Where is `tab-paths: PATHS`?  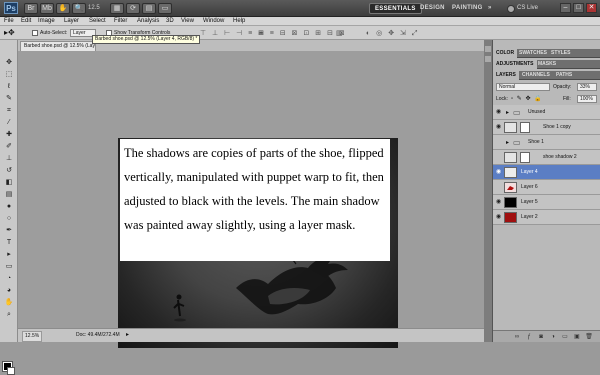 tab-paths: PATHS is located at coordinates (564, 75).